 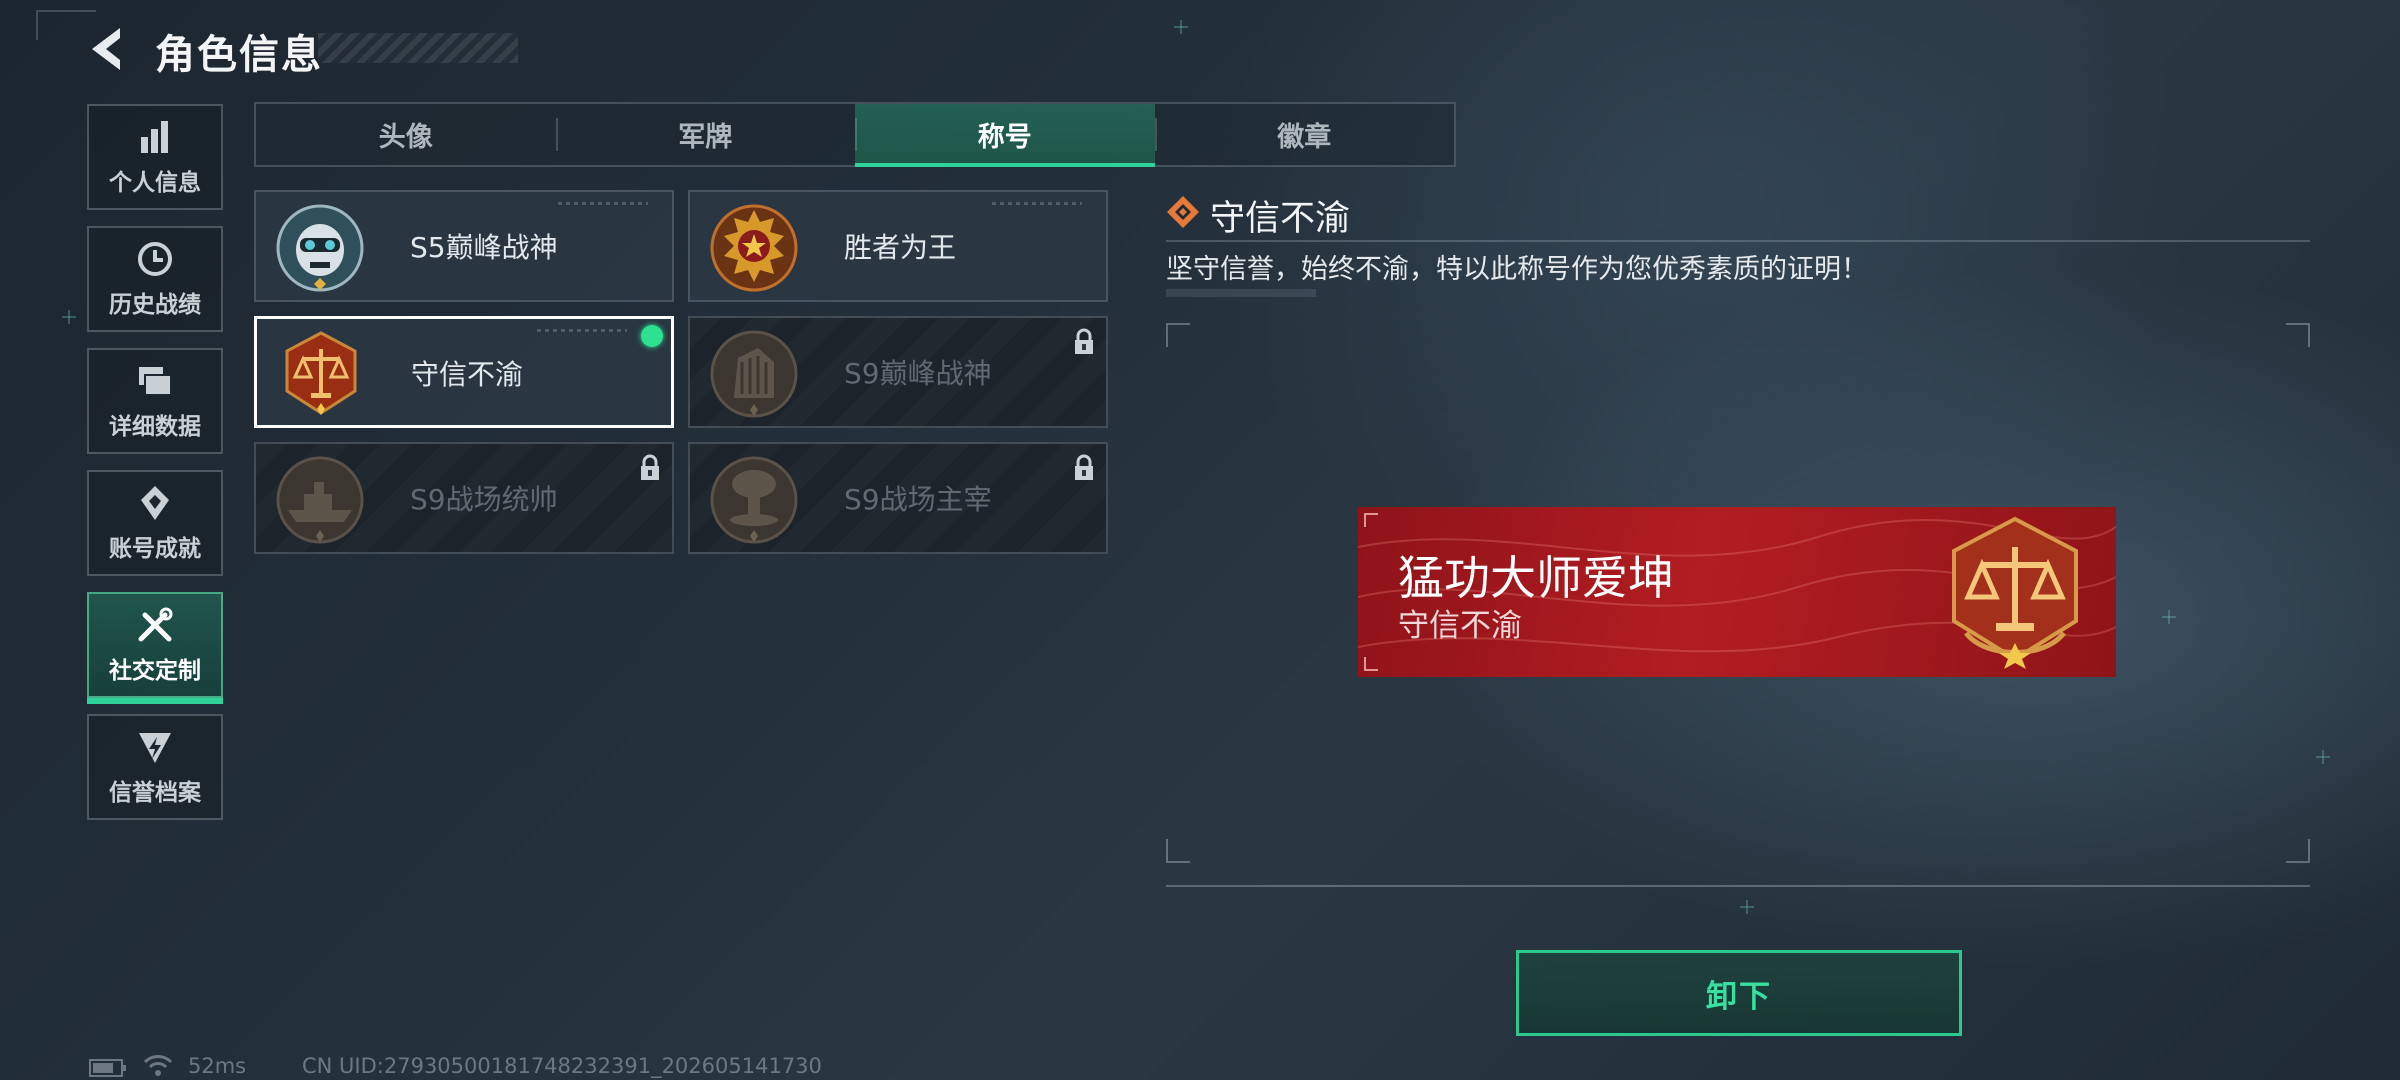 I want to click on sidebar-item-achievements: 账号成就, so click(x=155, y=523).